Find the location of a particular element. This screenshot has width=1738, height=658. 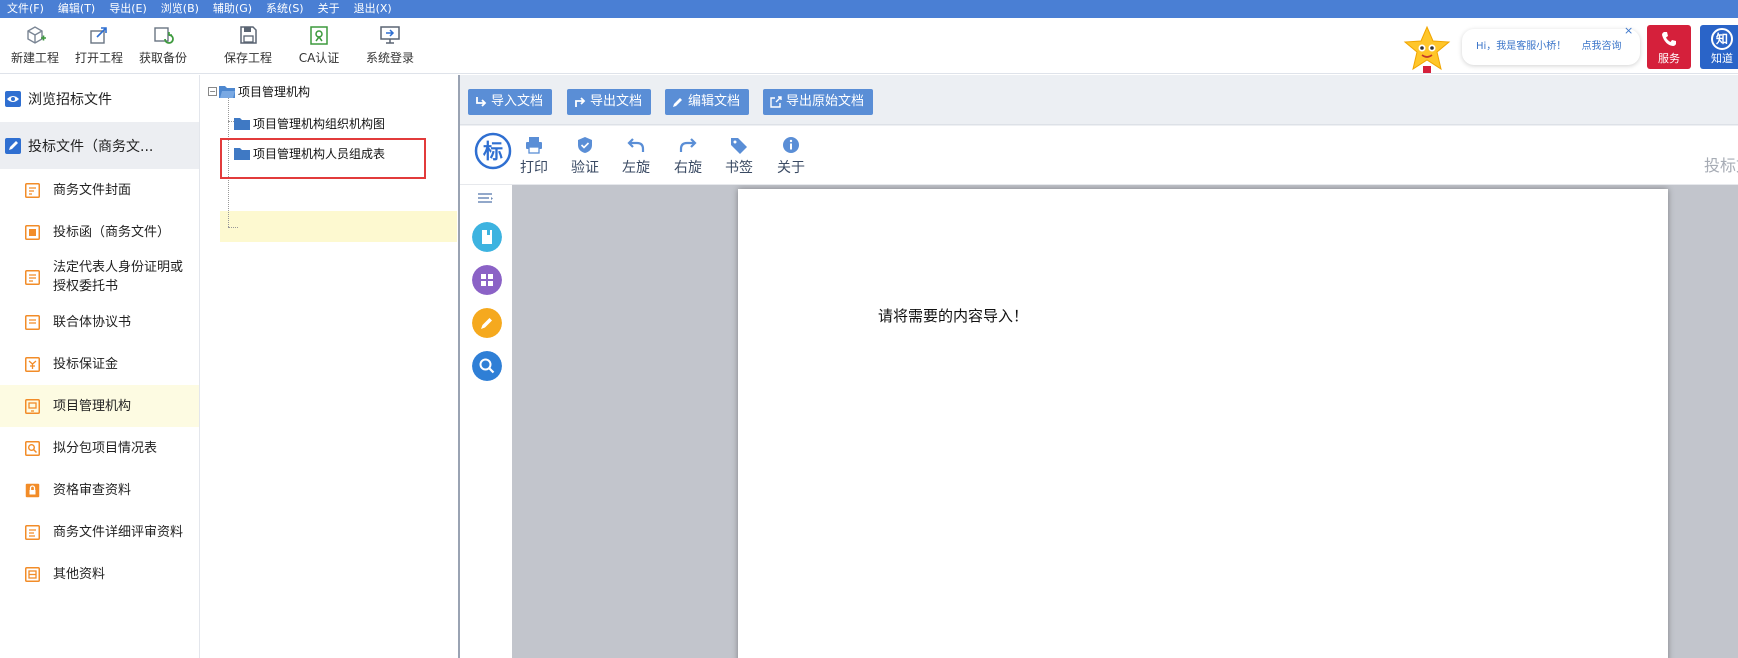

about-label: 关于 is located at coordinates (791, 168).